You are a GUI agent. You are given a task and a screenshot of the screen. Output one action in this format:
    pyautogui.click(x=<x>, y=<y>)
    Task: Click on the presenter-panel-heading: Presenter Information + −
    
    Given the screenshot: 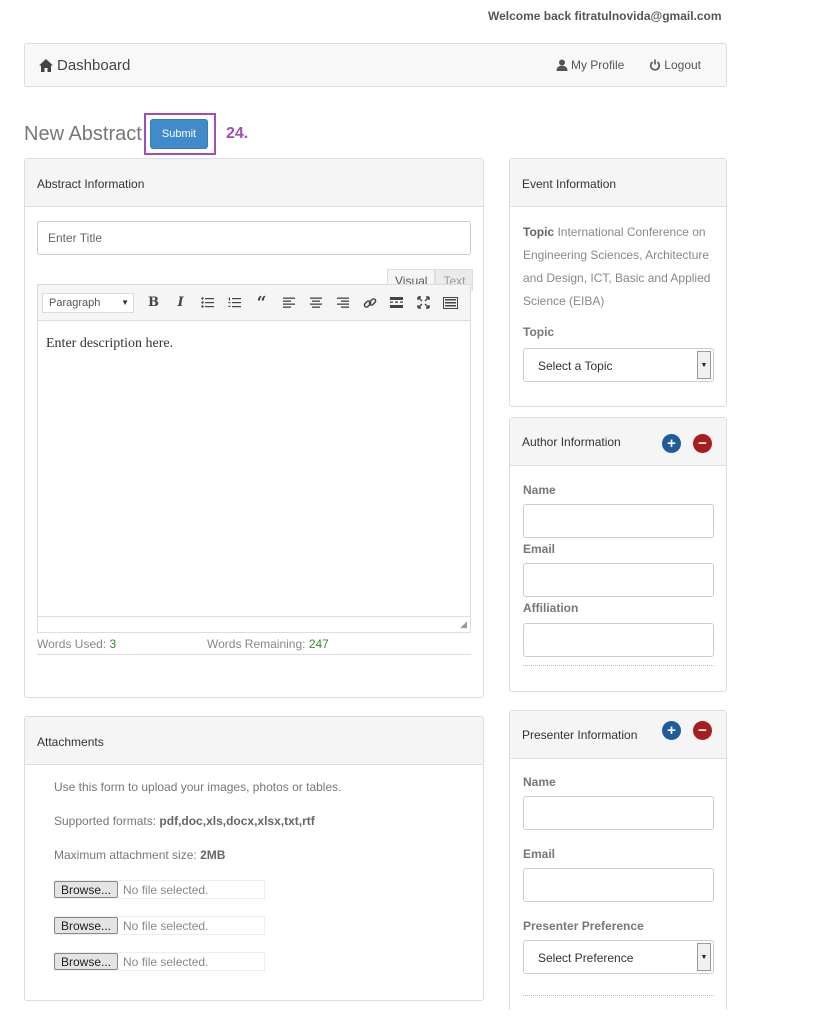 What is the action you would take?
    pyautogui.click(x=618, y=735)
    